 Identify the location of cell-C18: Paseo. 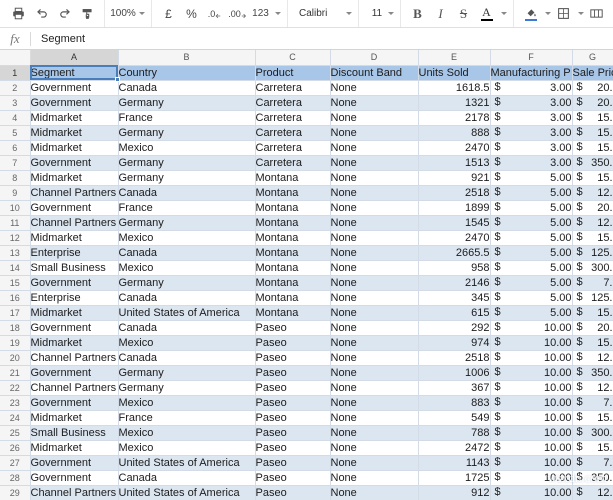
(293, 328).